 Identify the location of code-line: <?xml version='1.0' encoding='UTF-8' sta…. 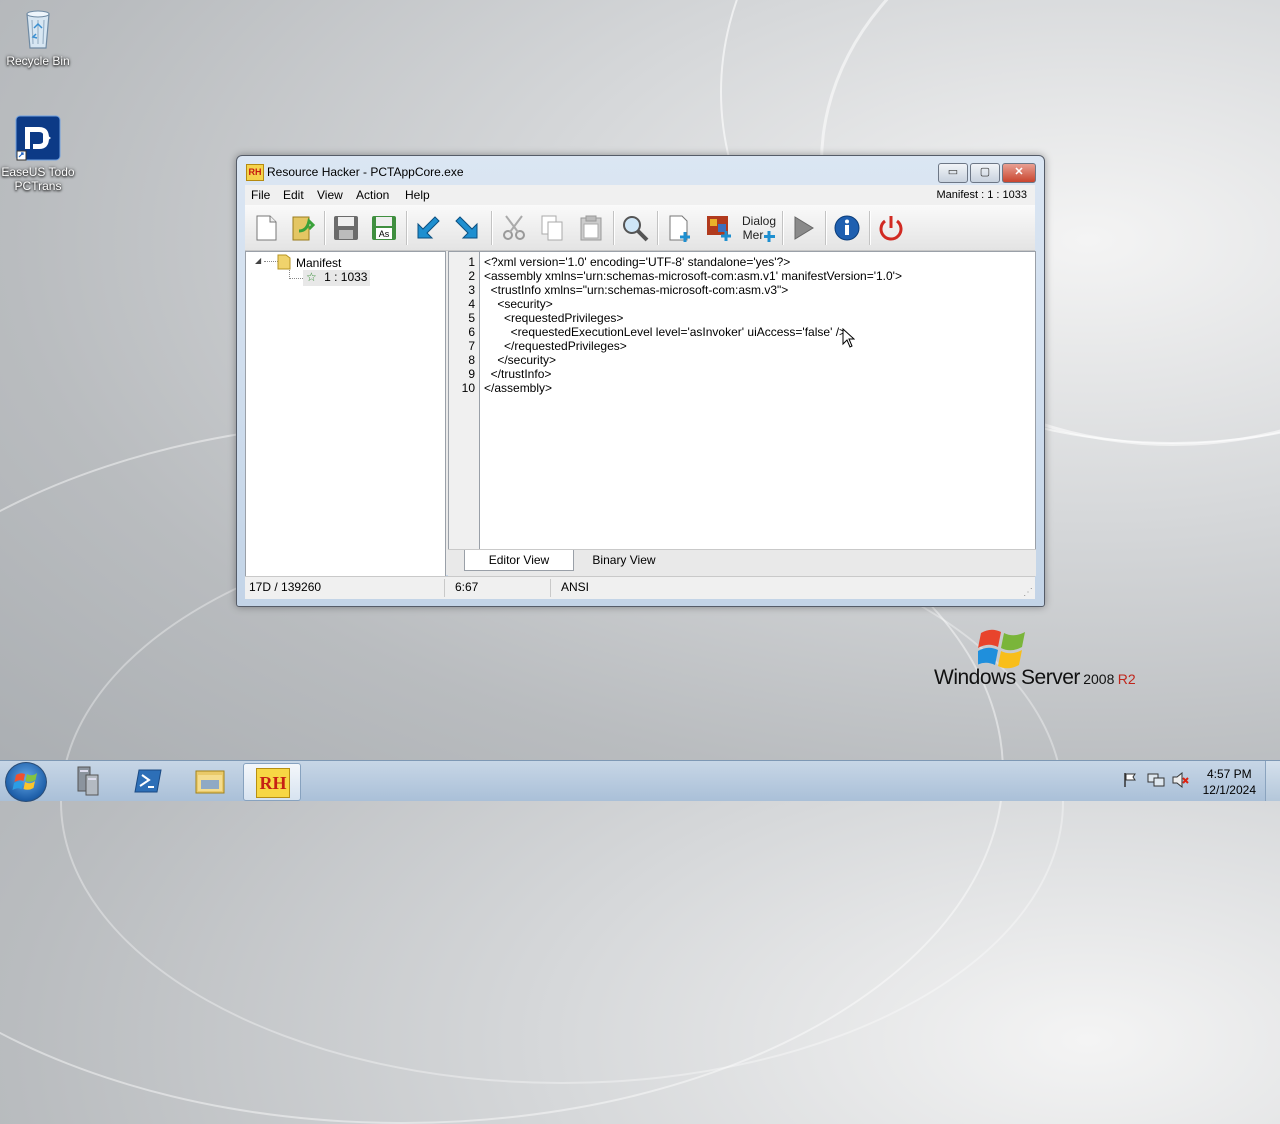
(637, 262).